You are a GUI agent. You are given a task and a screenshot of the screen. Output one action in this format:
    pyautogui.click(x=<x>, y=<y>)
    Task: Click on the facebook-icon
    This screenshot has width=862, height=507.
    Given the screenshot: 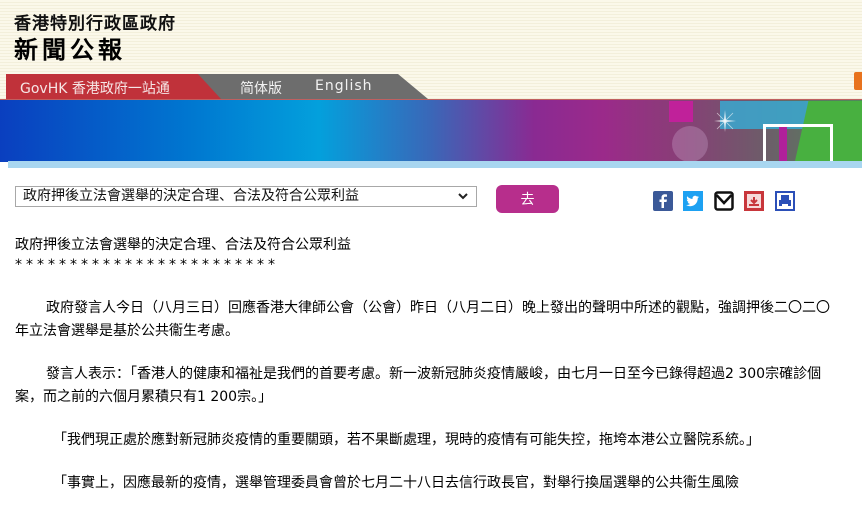 What is the action you would take?
    pyautogui.click(x=663, y=201)
    